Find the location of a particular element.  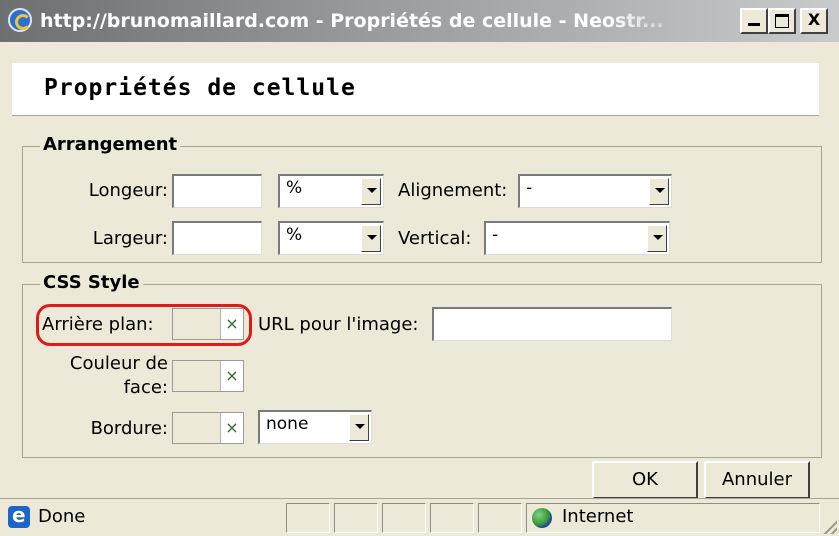

ok-button: OK is located at coordinates (645, 480).